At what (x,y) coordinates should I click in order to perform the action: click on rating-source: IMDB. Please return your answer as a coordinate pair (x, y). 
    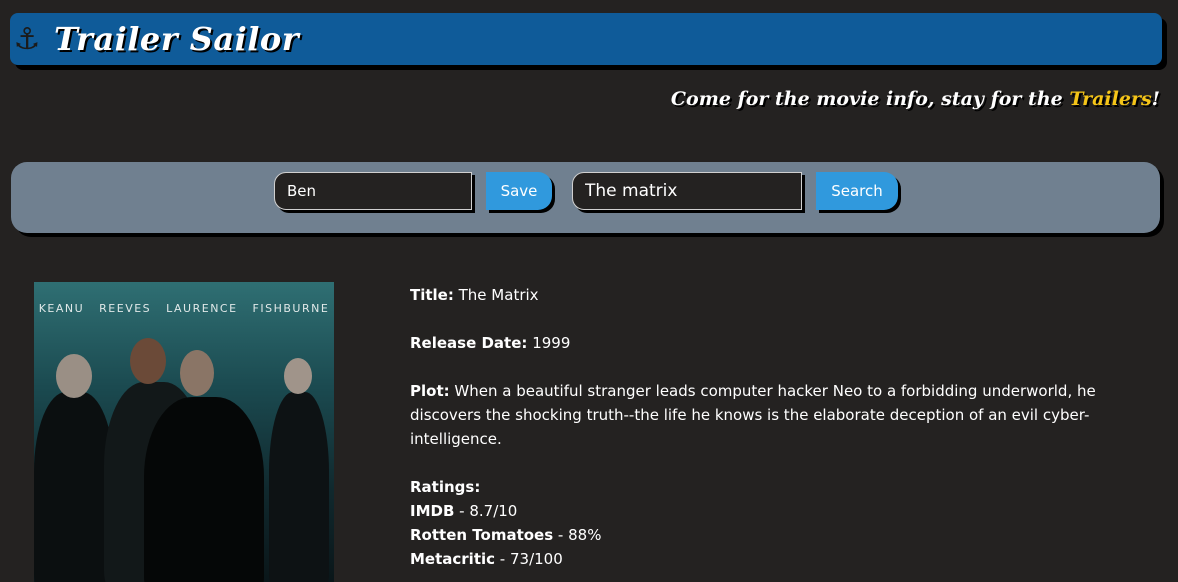
    Looking at the image, I should click on (432, 511).